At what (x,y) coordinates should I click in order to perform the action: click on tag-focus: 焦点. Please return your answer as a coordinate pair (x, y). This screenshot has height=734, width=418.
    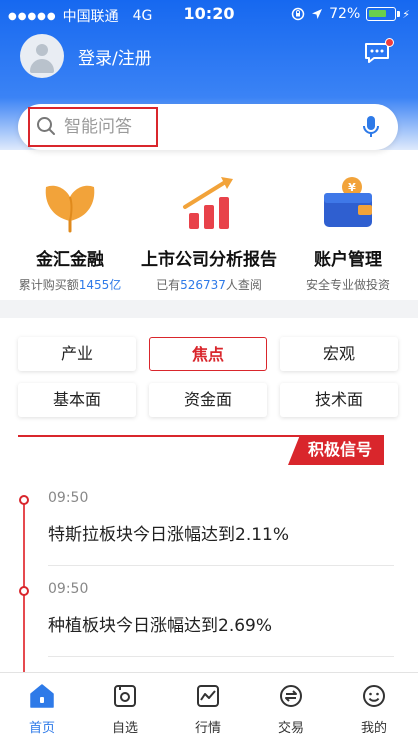
    Looking at the image, I should click on (208, 354).